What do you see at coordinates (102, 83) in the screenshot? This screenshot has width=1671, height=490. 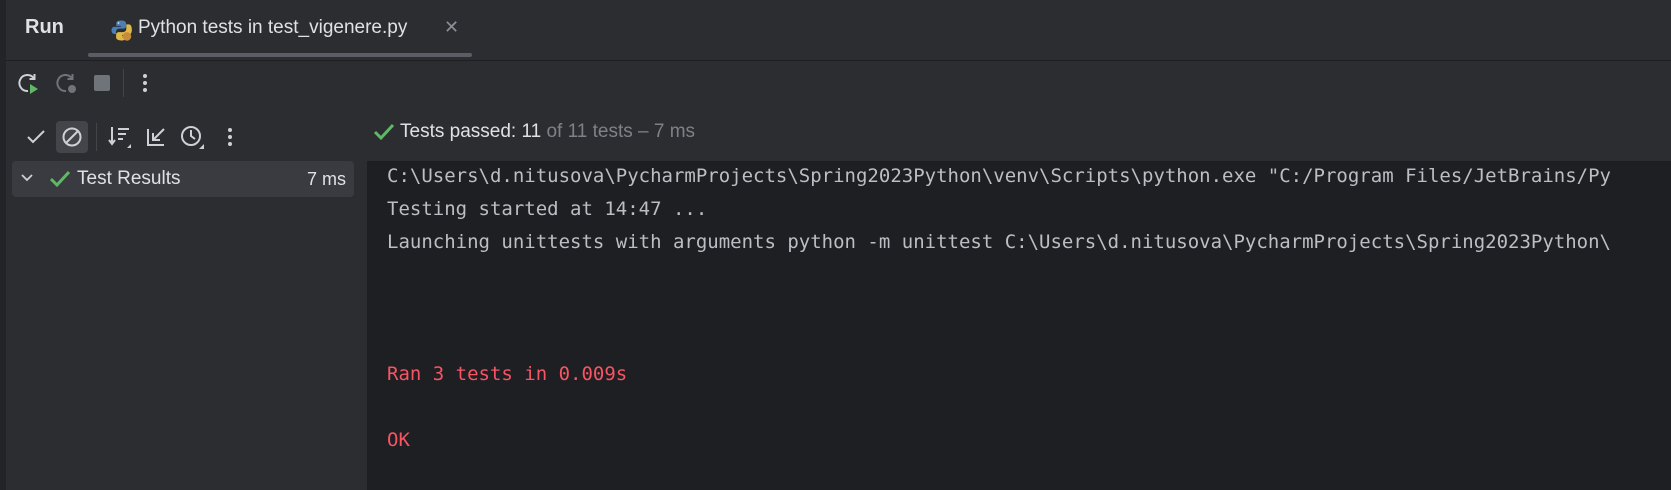 I see `stop-icon` at bounding box center [102, 83].